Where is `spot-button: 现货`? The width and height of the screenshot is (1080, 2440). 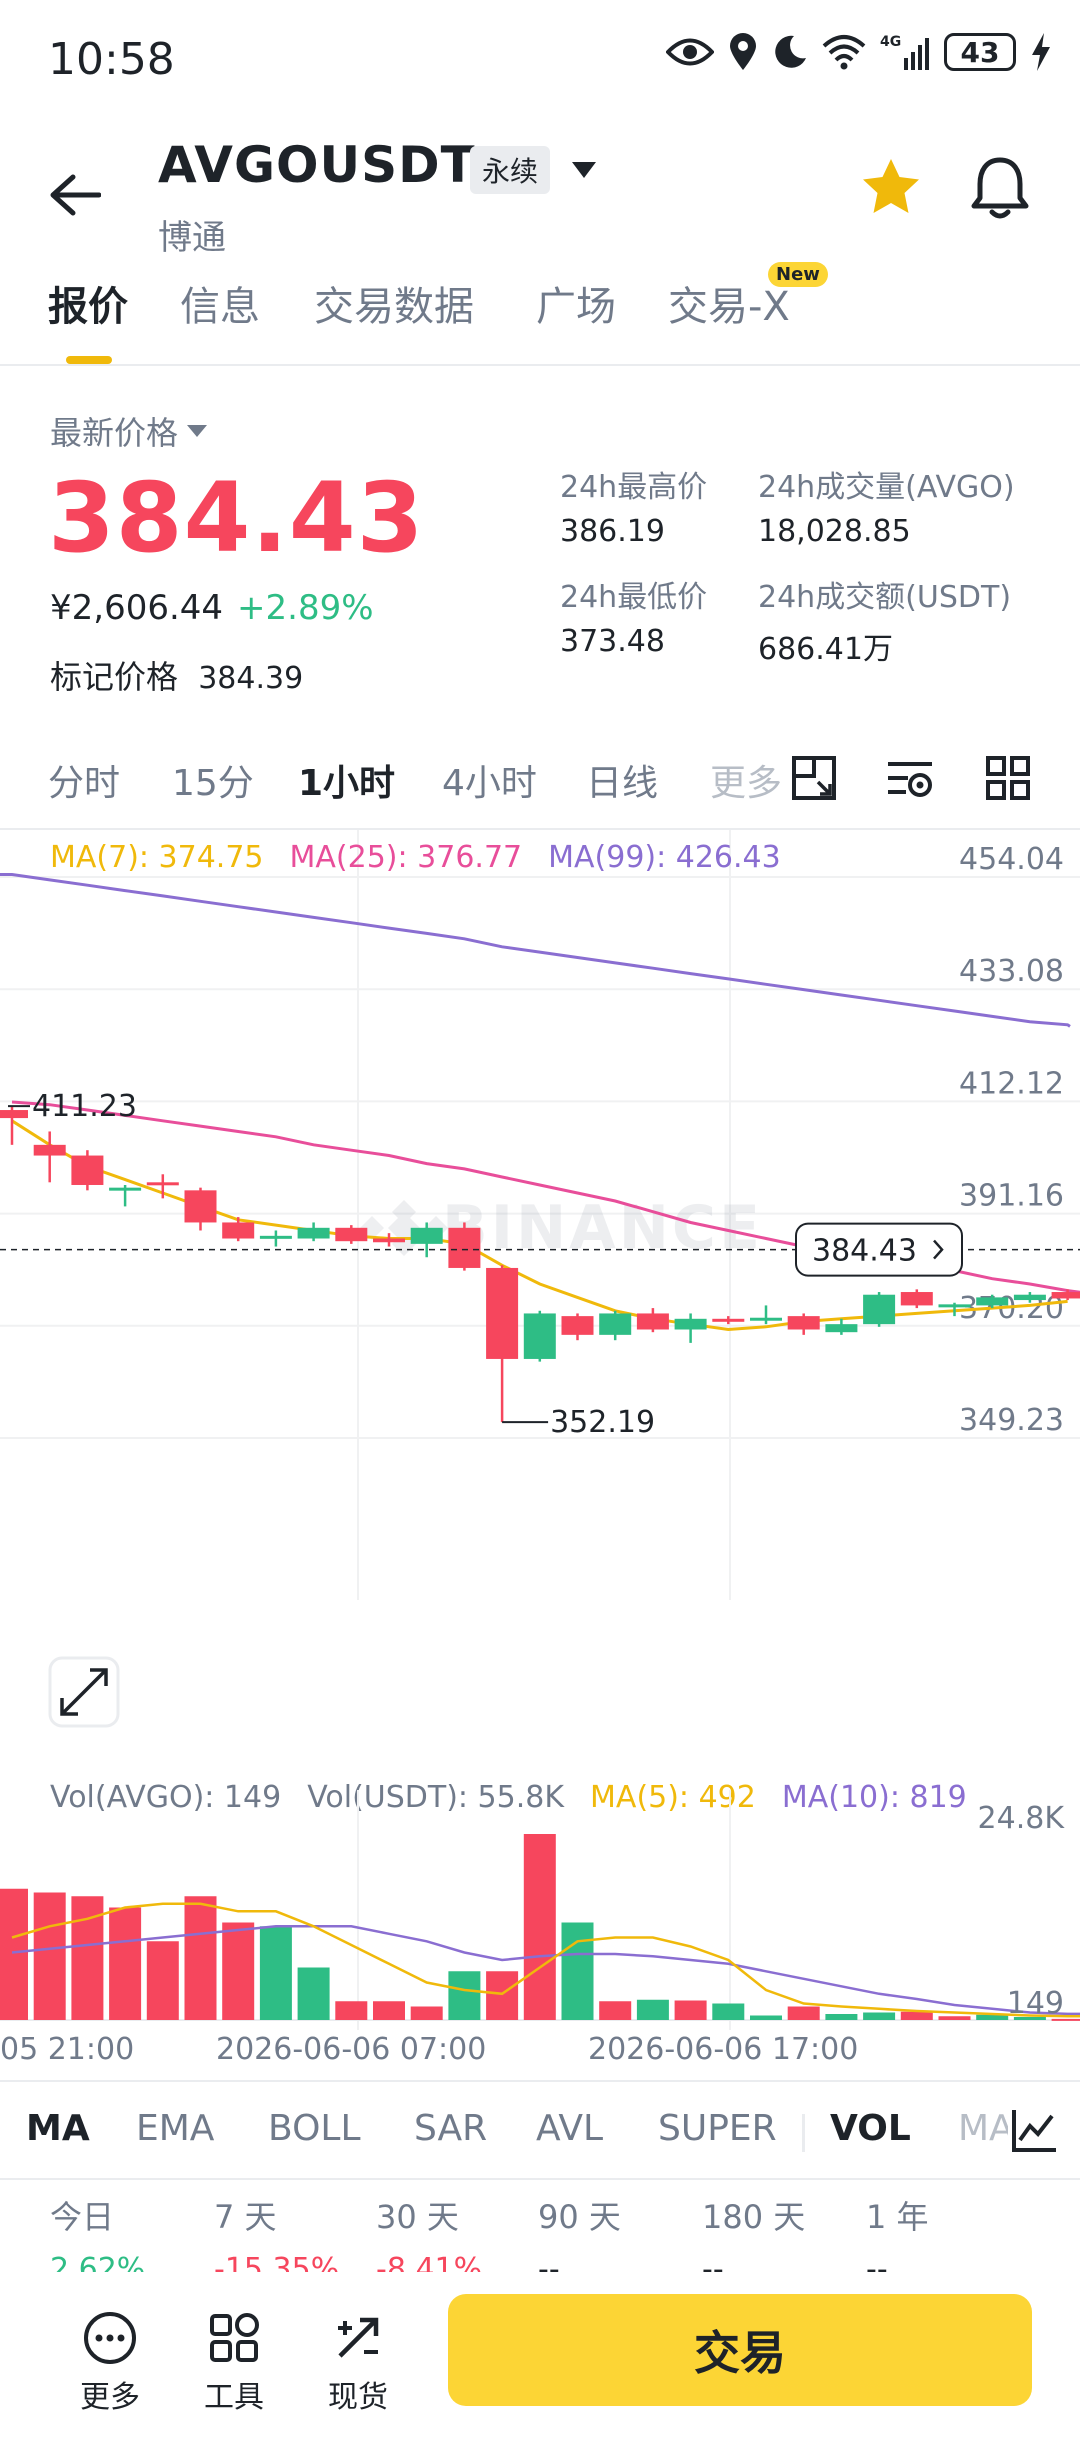
spot-button: 现货 is located at coordinates (358, 2363).